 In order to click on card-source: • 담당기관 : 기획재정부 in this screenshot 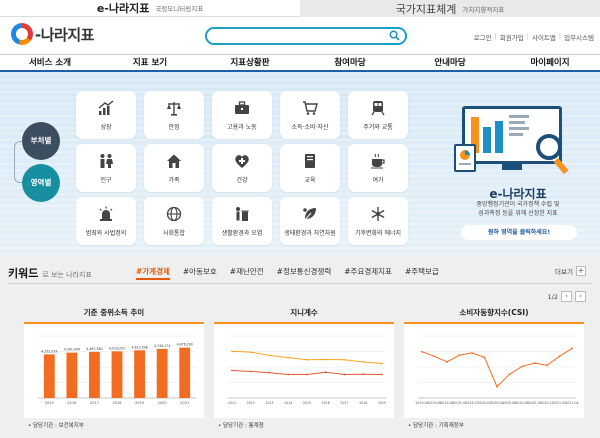, I will do `click(436, 426)`.